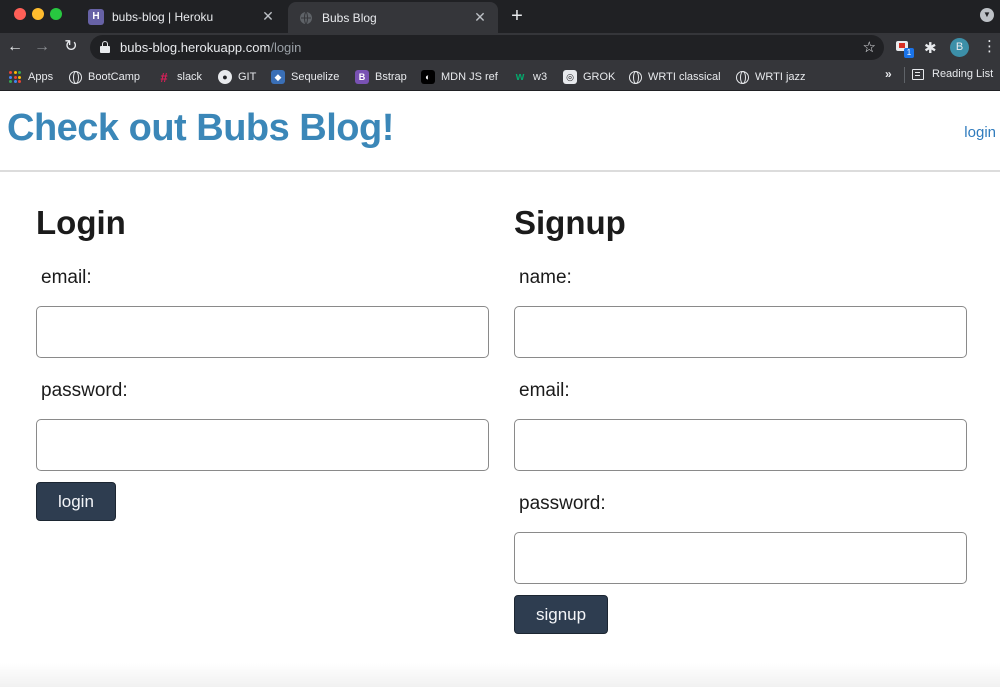 The height and width of the screenshot is (687, 1000). What do you see at coordinates (469, 77) in the screenshot?
I see `bookmark-label: MDN JS ref` at bounding box center [469, 77].